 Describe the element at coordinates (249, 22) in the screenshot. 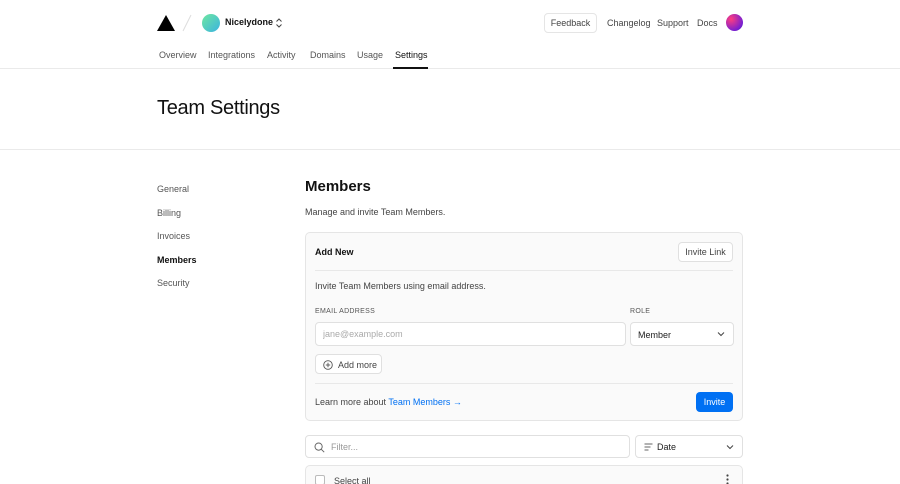

I see `team-name: Nicelydone` at that location.